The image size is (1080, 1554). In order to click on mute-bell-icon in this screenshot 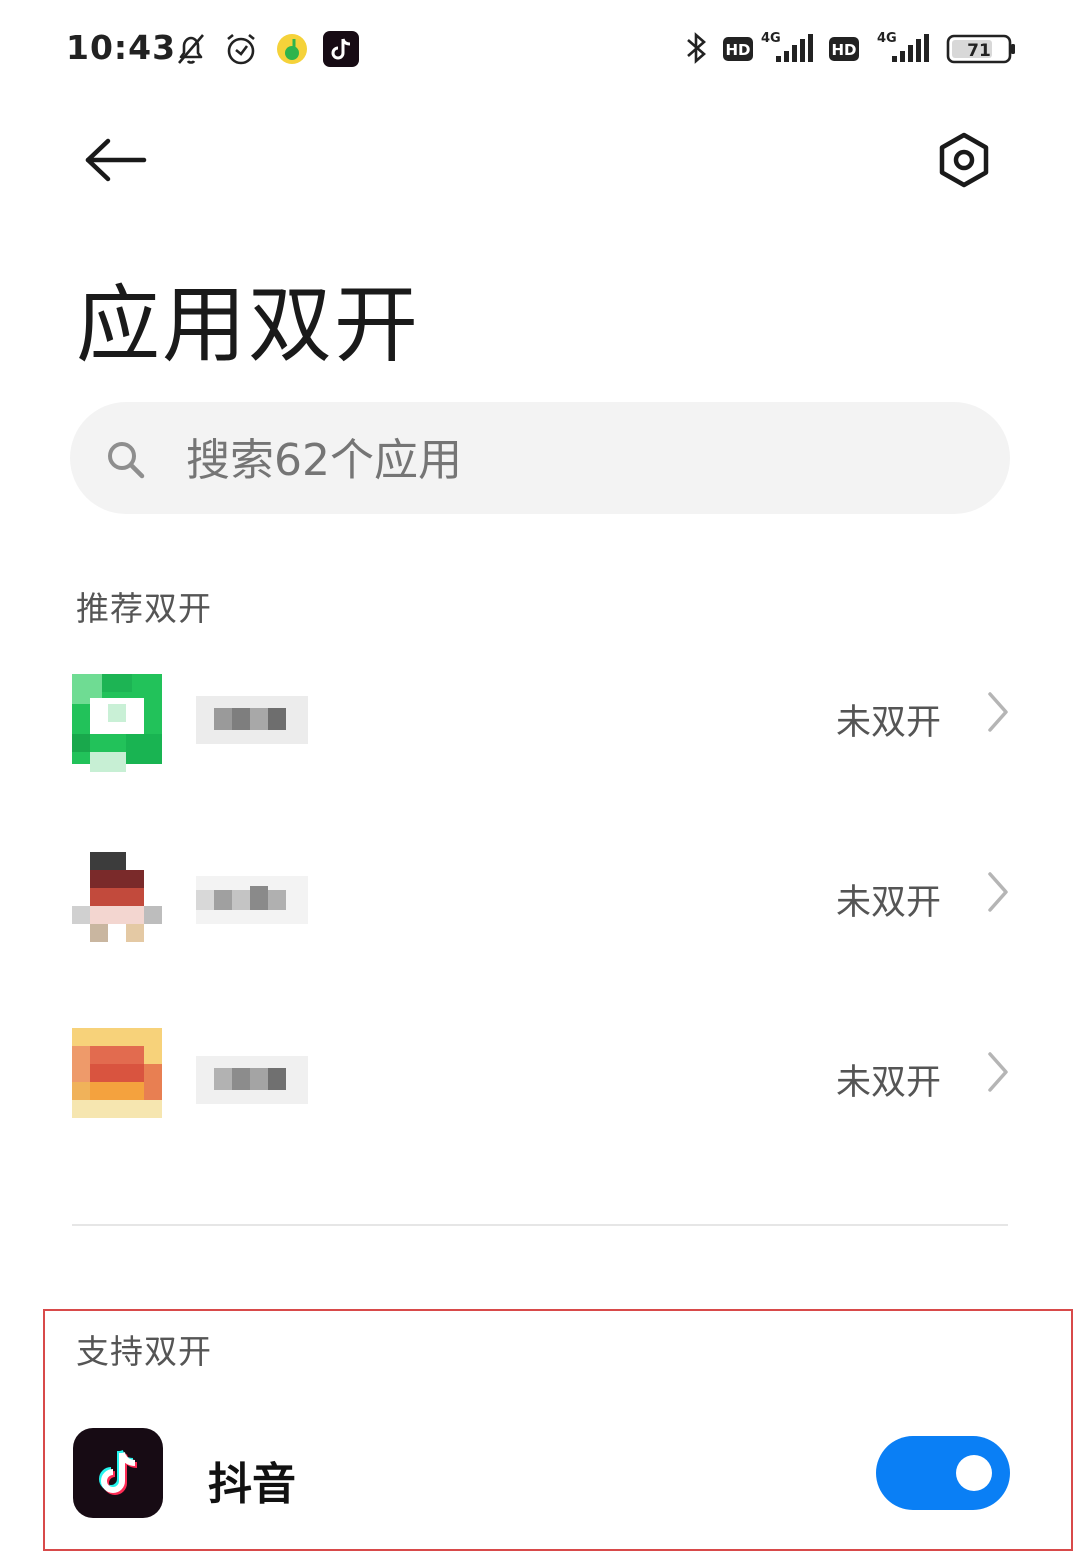, I will do `click(191, 49)`.